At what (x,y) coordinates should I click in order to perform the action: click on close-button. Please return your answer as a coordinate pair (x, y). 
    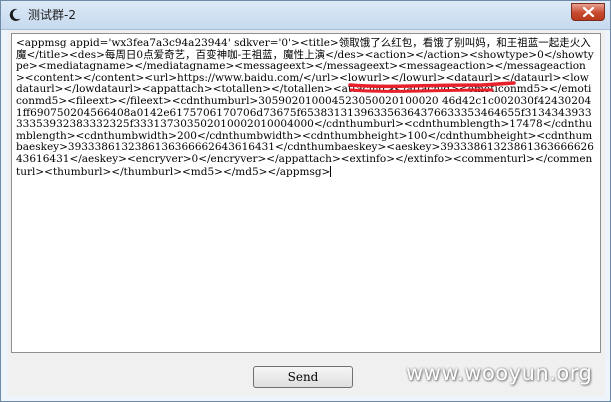
    Looking at the image, I should click on (588, 12).